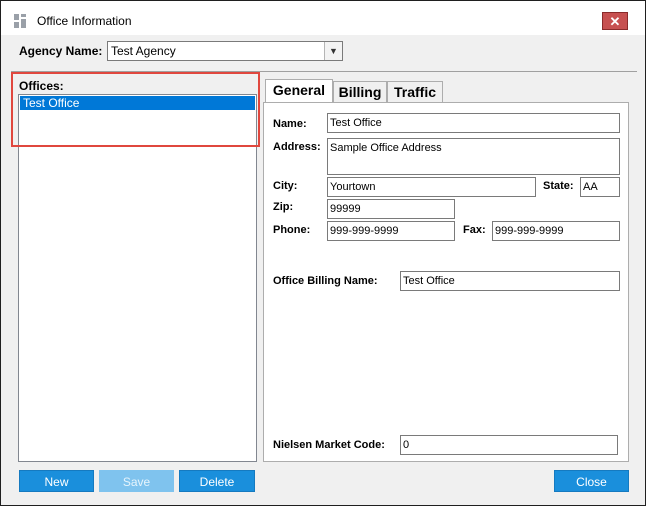 The image size is (646, 506). I want to click on tab-traffic: Traffic, so click(415, 92).